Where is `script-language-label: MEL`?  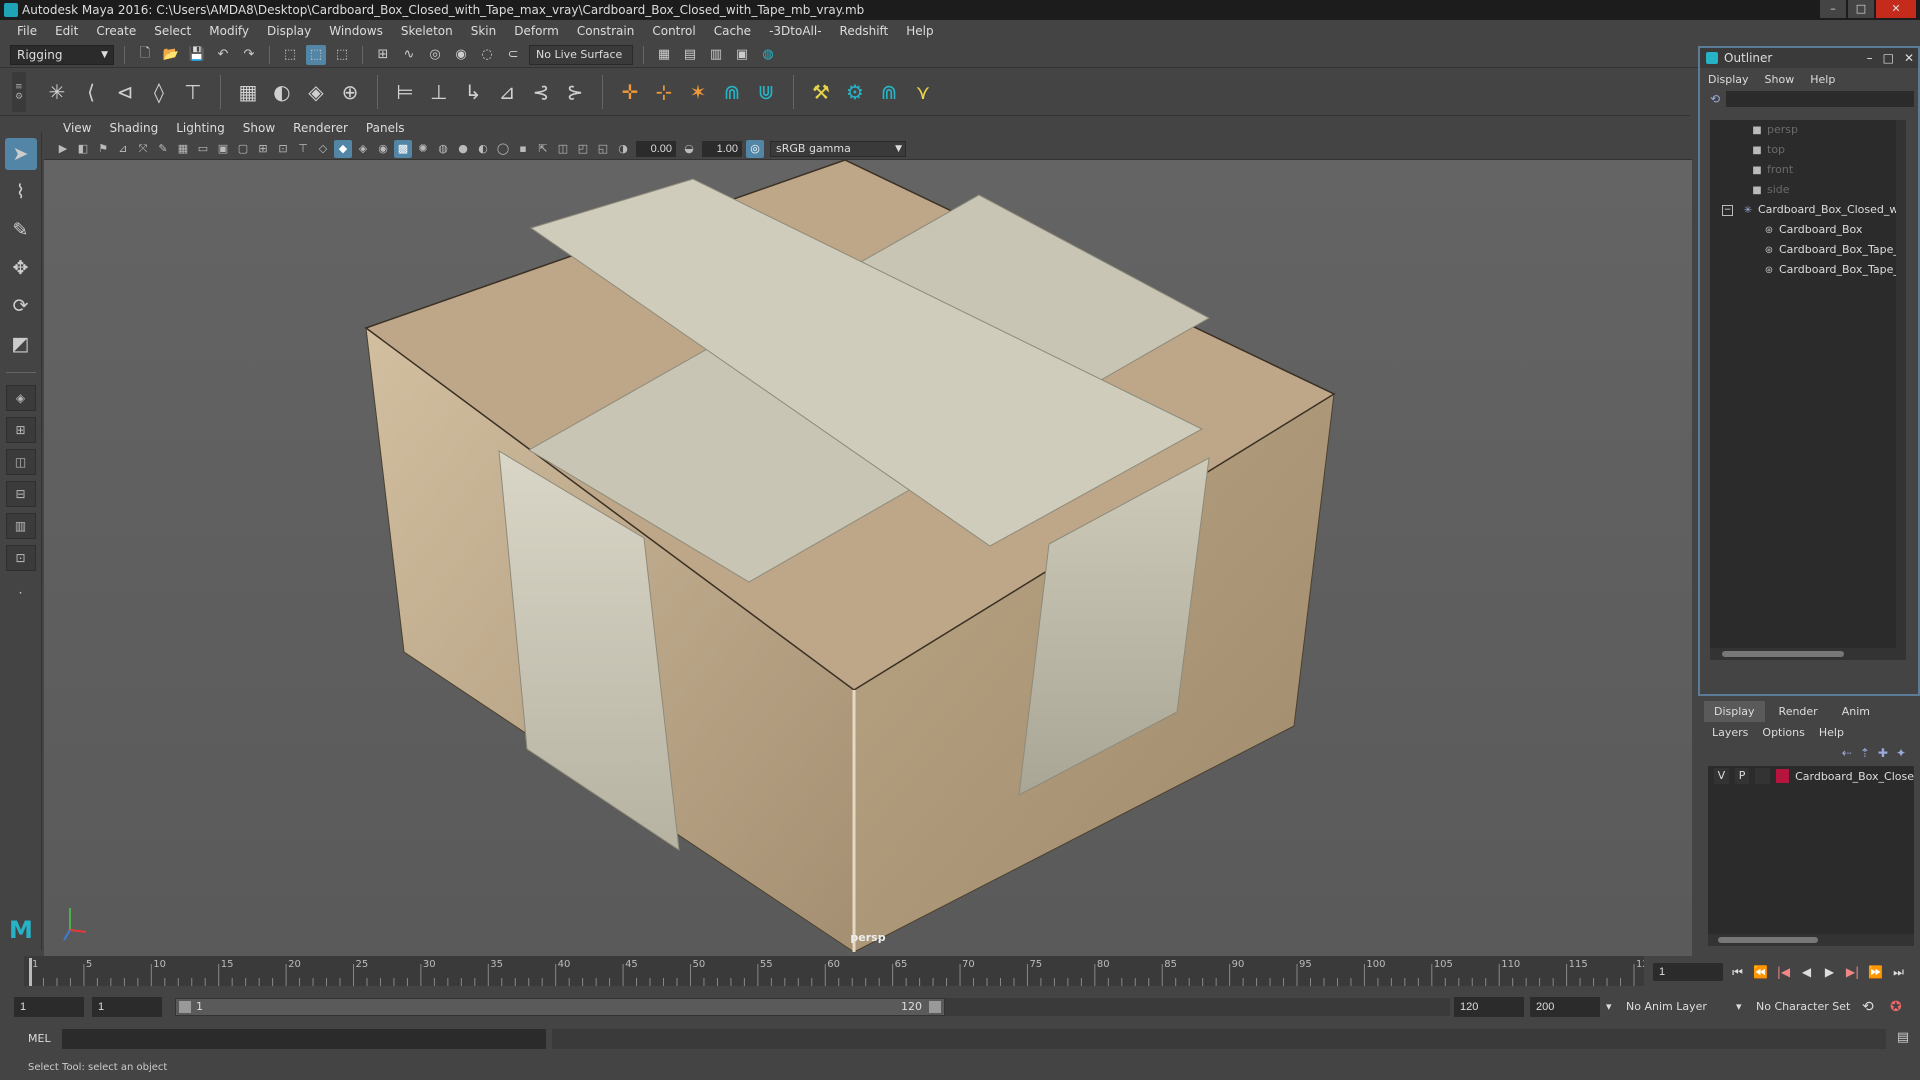 script-language-label: MEL is located at coordinates (39, 1039).